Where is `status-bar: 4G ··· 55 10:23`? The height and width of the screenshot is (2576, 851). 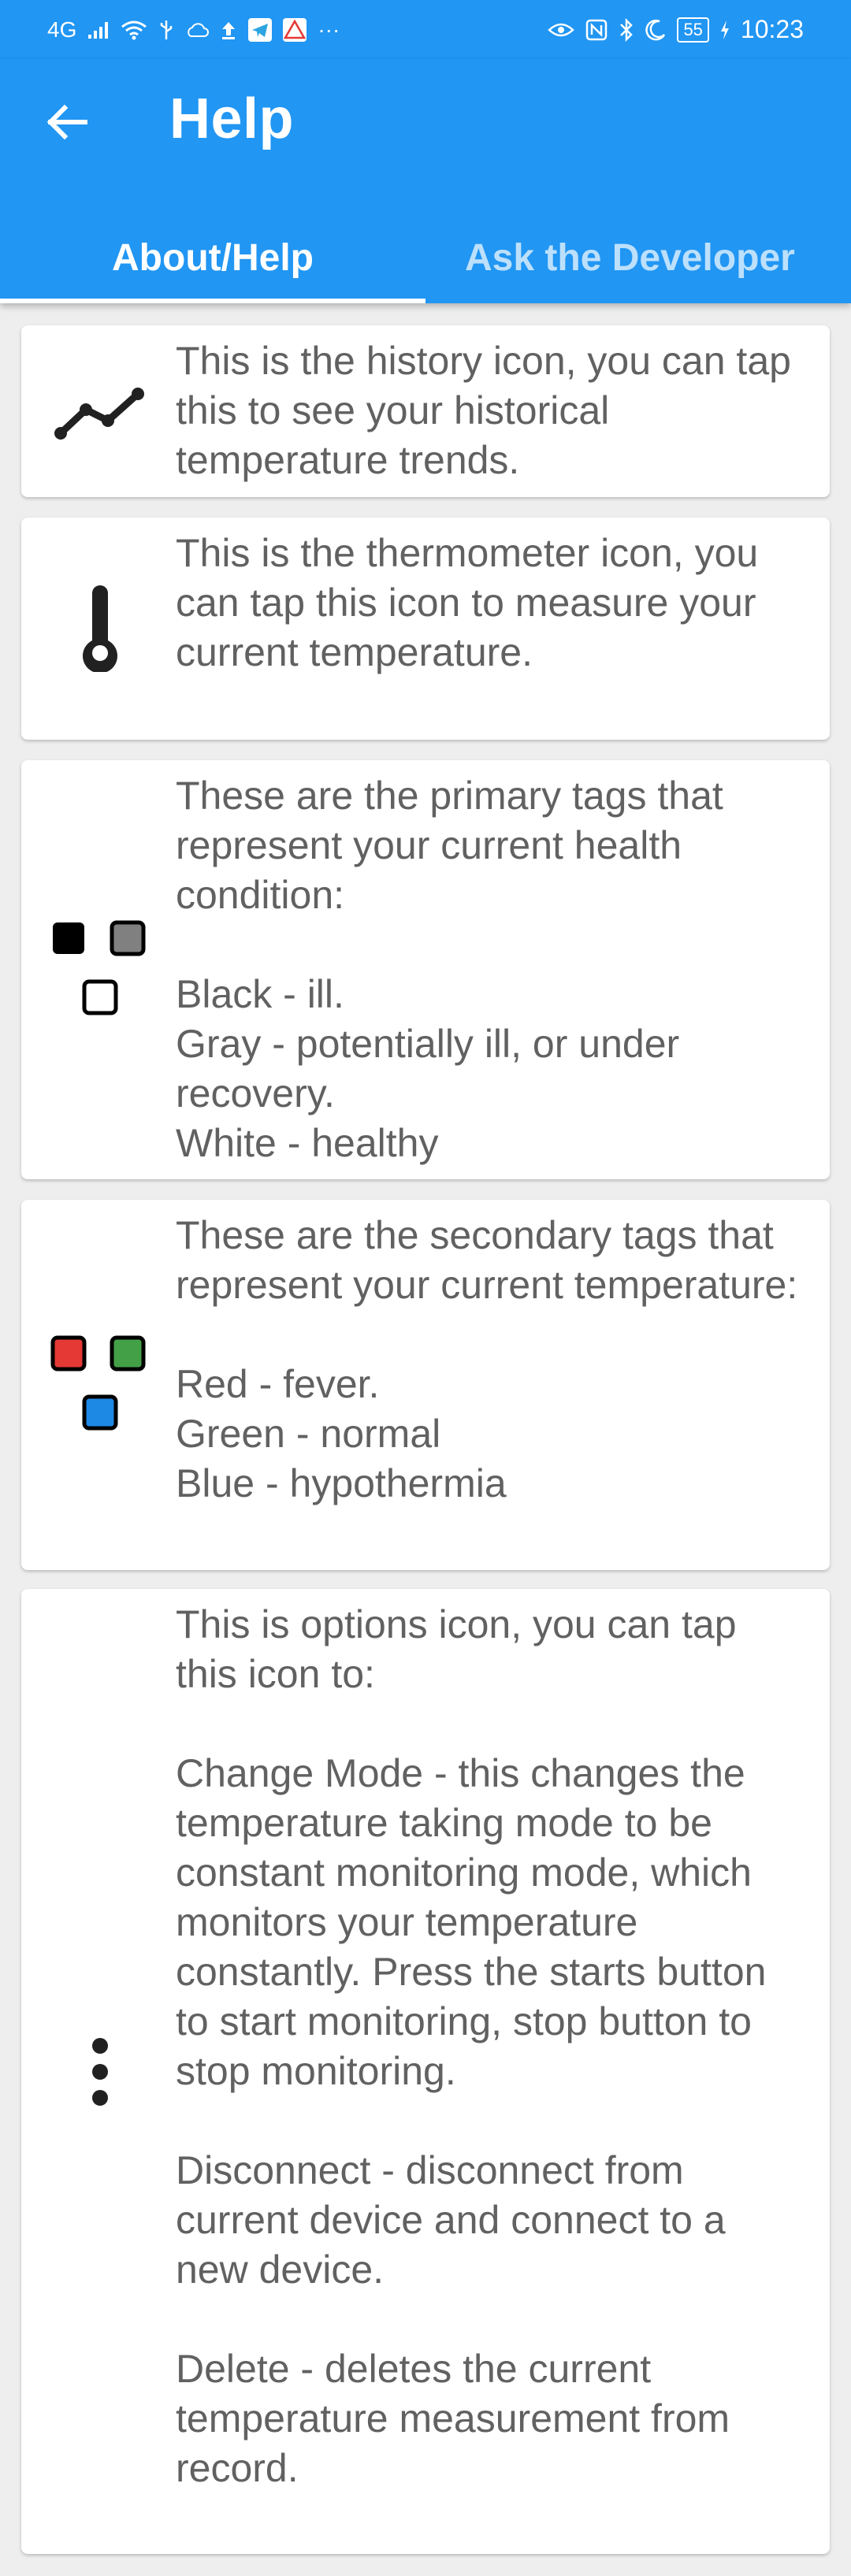
status-bar: 4G ··· 55 10:23 is located at coordinates (425, 29).